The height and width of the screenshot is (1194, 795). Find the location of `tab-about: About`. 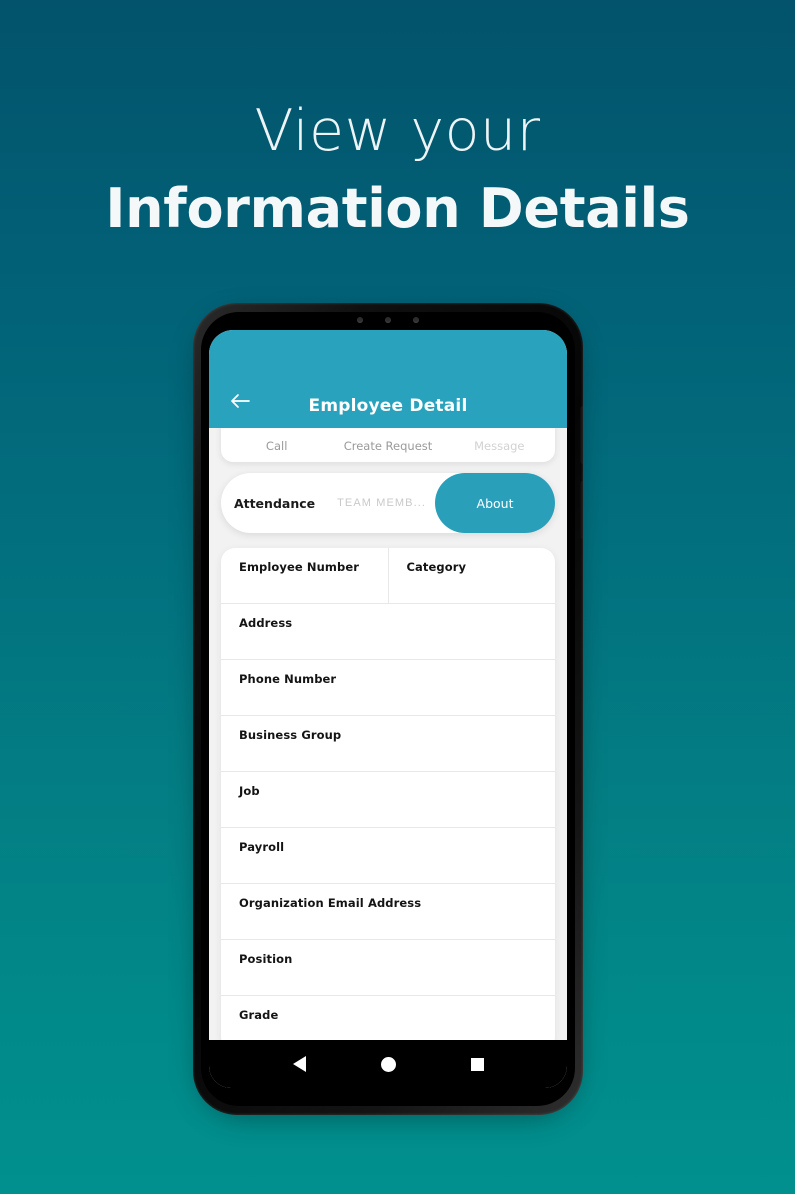

tab-about: About is located at coordinates (495, 503).